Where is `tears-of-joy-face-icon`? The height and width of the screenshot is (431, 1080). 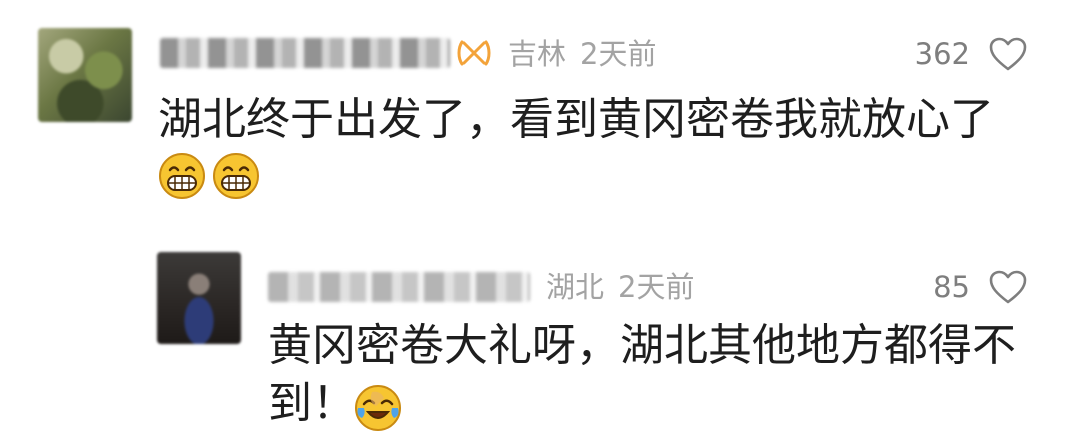
tears-of-joy-face-icon is located at coordinates (378, 408).